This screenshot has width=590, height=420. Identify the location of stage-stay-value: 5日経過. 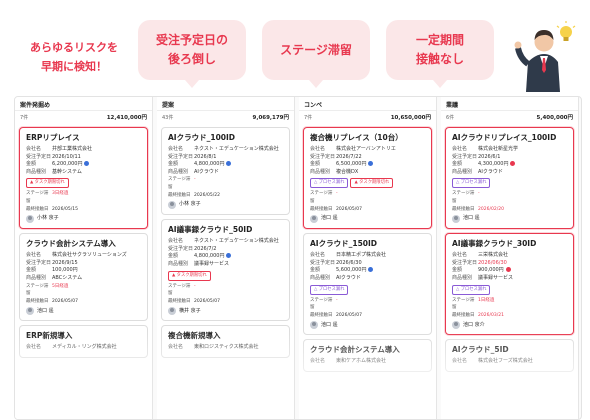
(60, 286).